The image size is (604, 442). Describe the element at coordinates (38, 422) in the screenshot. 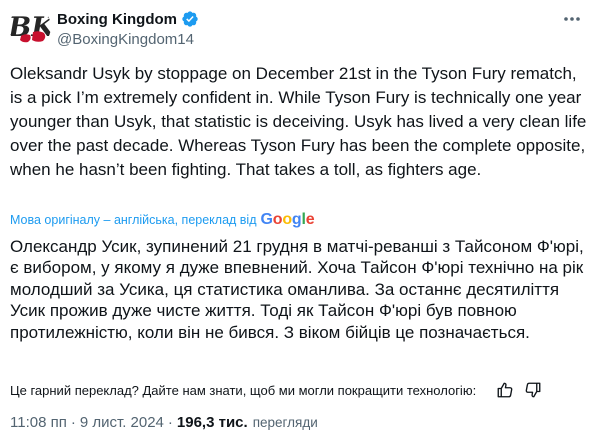

I see `tweet-time: 11:08 пп` at that location.